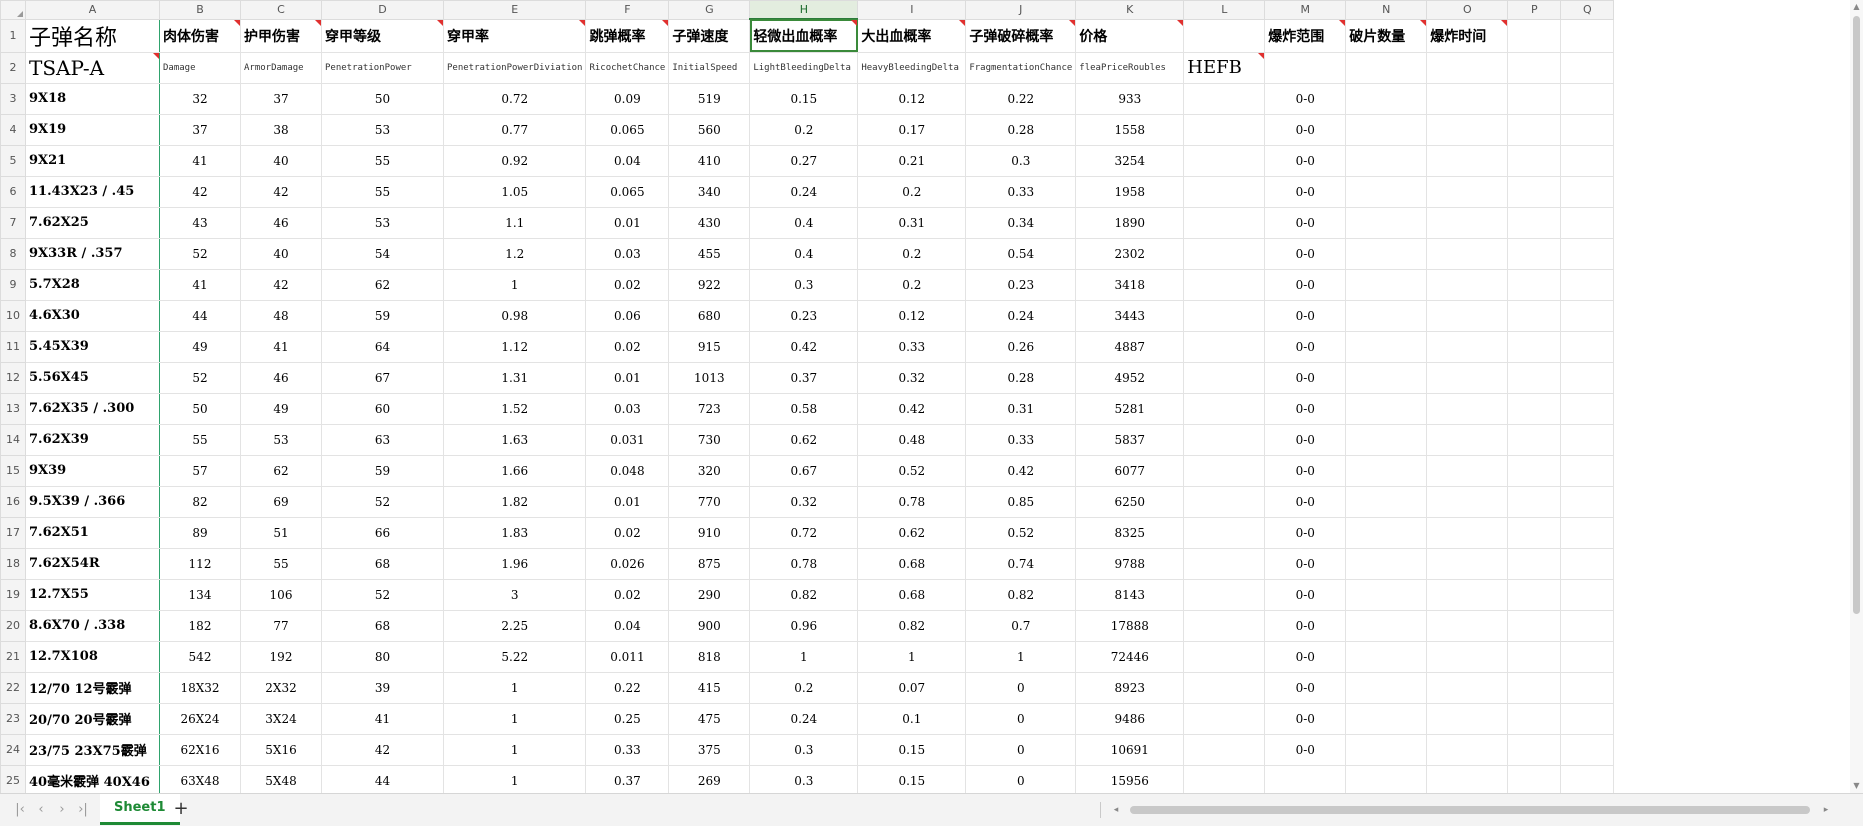 The image size is (1863, 826). What do you see at coordinates (627, 346) in the screenshot?
I see `cell-f11: 0.02` at bounding box center [627, 346].